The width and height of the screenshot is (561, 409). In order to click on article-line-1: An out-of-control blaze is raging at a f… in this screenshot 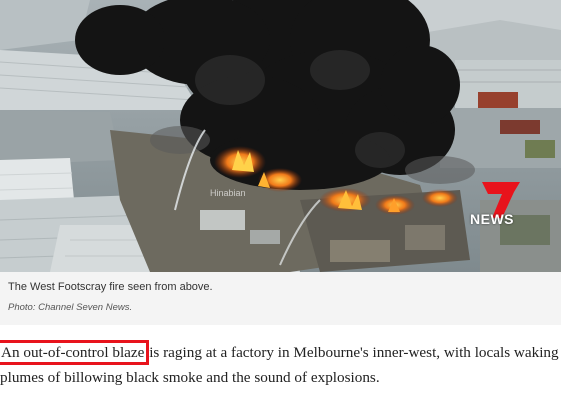, I will do `click(280, 352)`.